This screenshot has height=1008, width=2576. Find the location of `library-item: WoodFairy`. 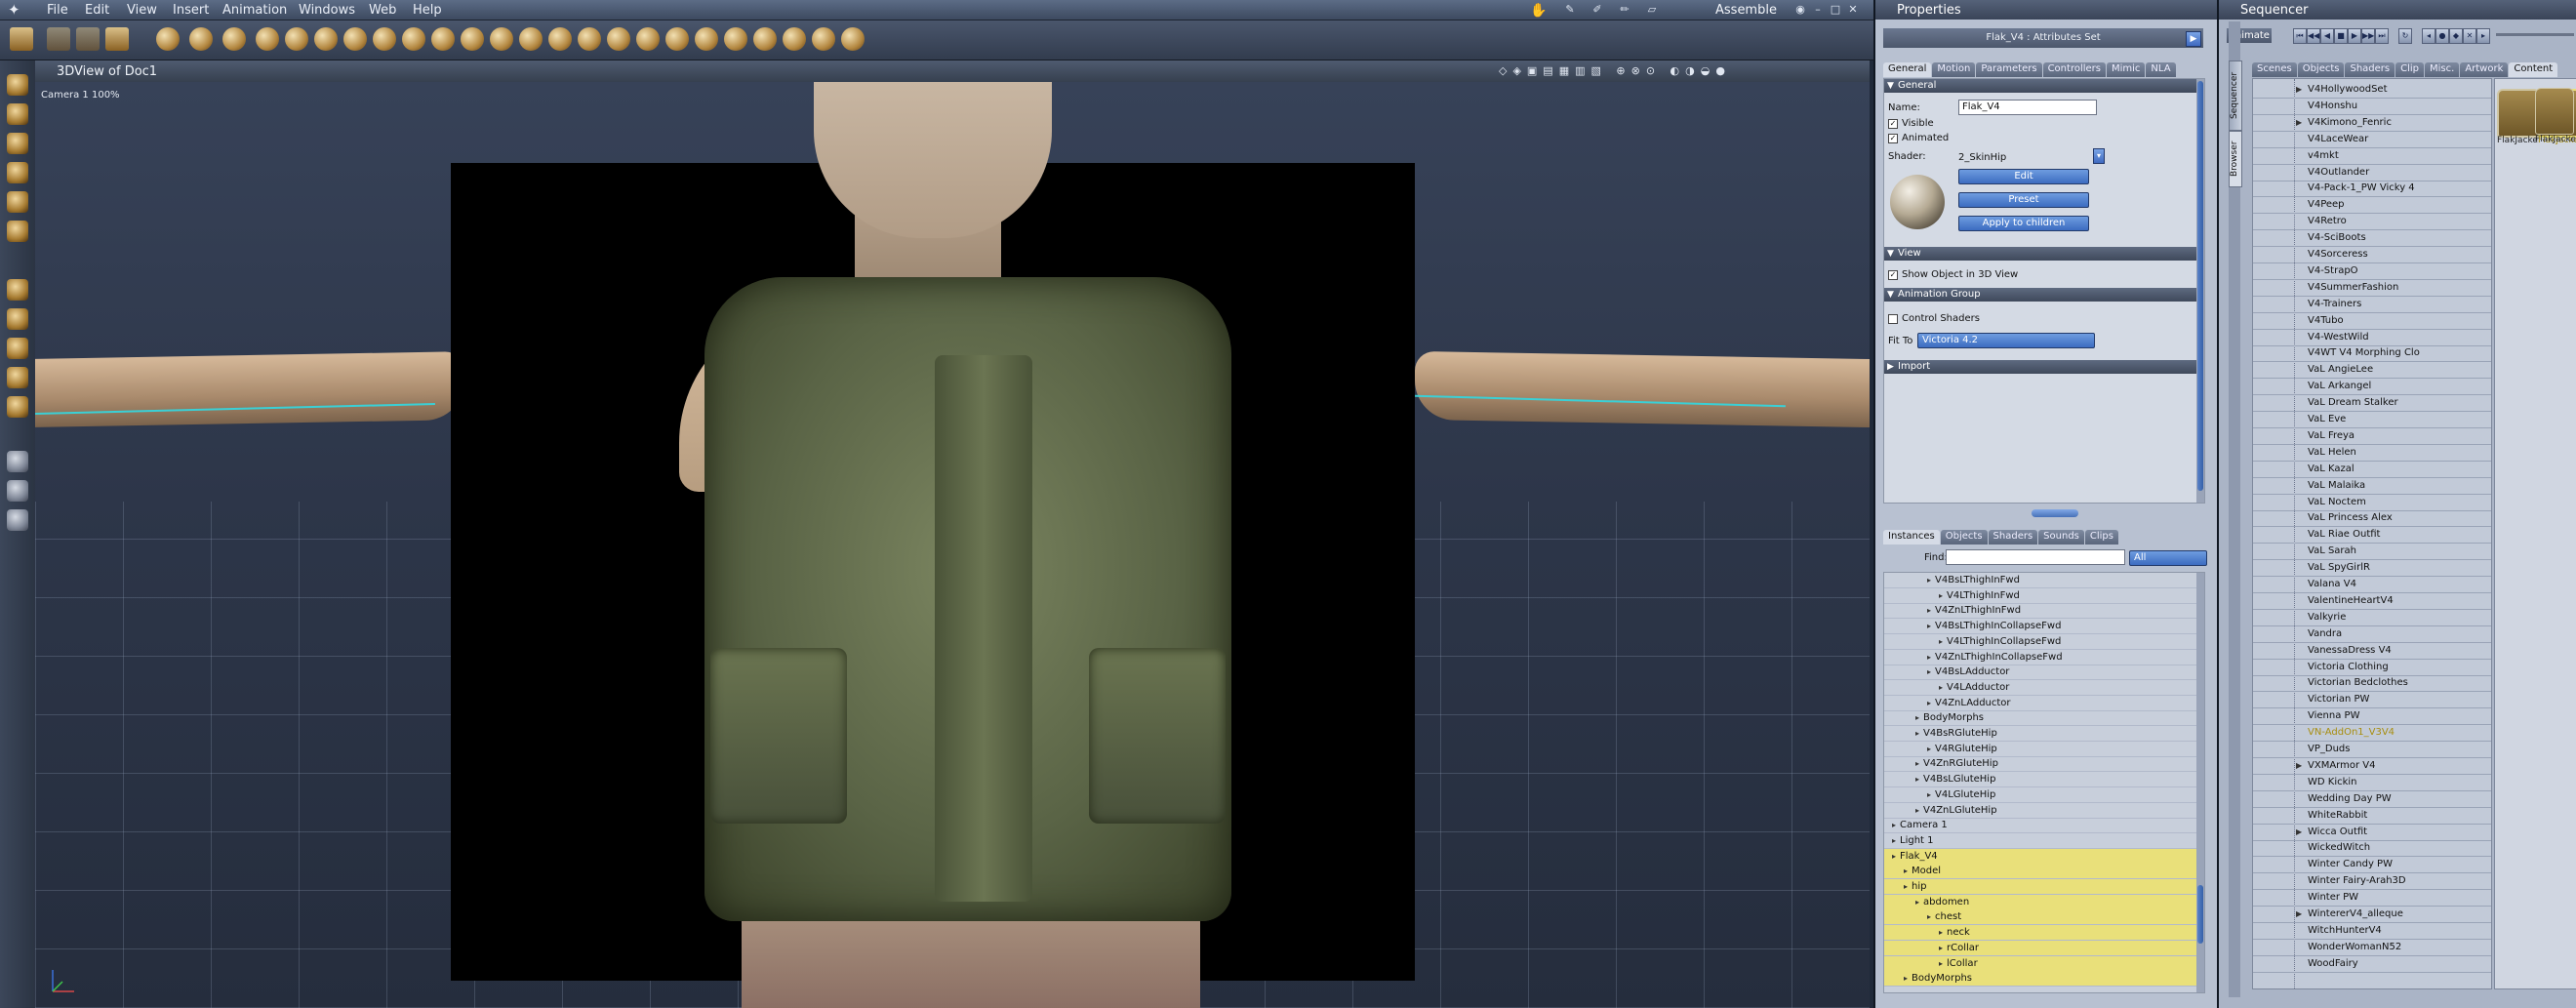

library-item: WoodFairy is located at coordinates (2372, 964).